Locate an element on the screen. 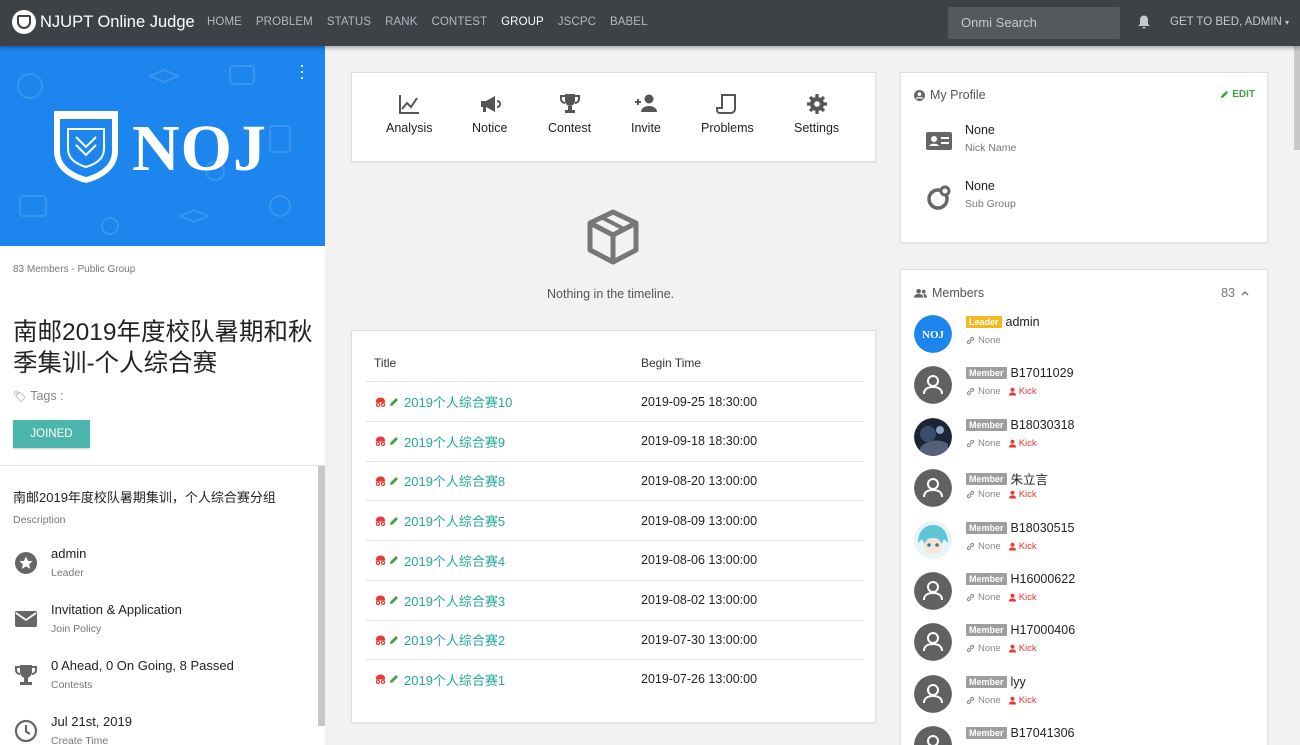 The width and height of the screenshot is (1300, 745). member-name: H16000622 is located at coordinates (1043, 579).